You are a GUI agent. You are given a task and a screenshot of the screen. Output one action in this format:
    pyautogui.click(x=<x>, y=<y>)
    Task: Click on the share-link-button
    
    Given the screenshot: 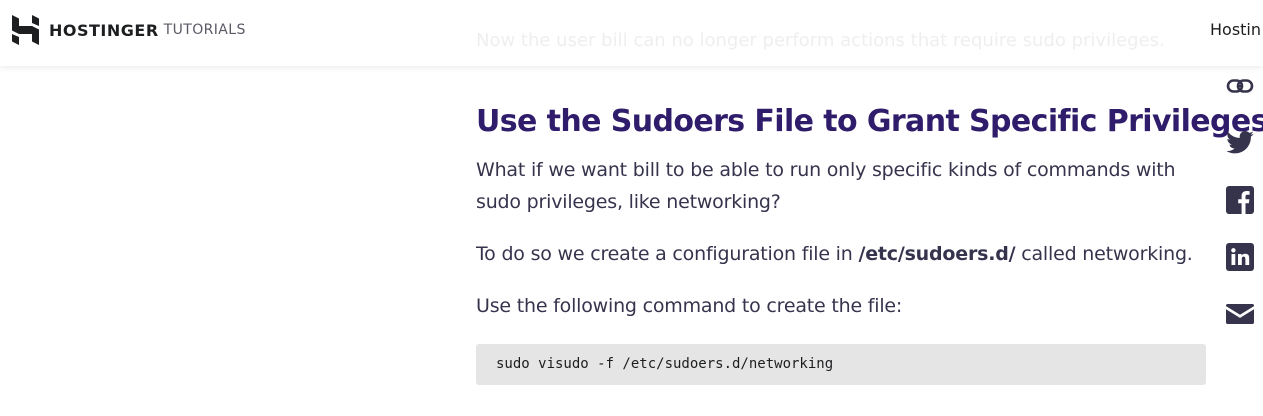 What is the action you would take?
    pyautogui.click(x=1240, y=86)
    